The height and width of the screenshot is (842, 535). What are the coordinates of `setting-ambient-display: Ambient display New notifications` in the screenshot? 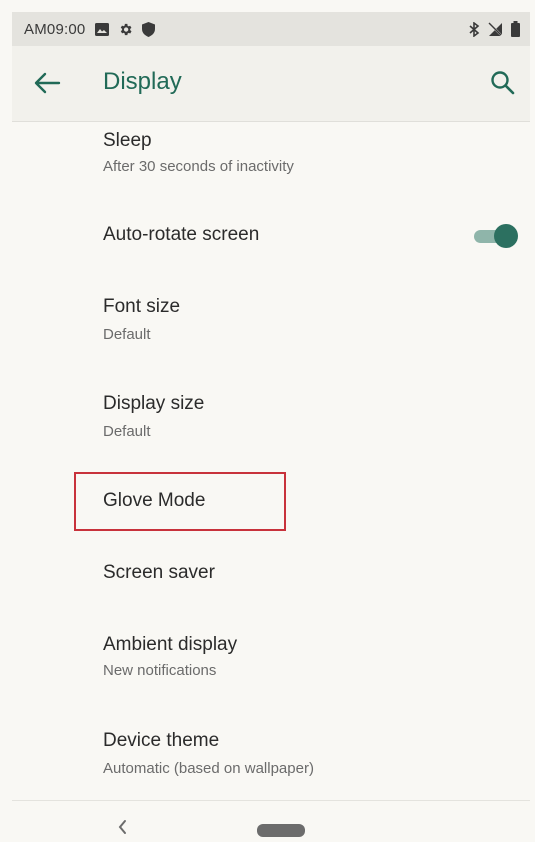 It's located at (271, 656).